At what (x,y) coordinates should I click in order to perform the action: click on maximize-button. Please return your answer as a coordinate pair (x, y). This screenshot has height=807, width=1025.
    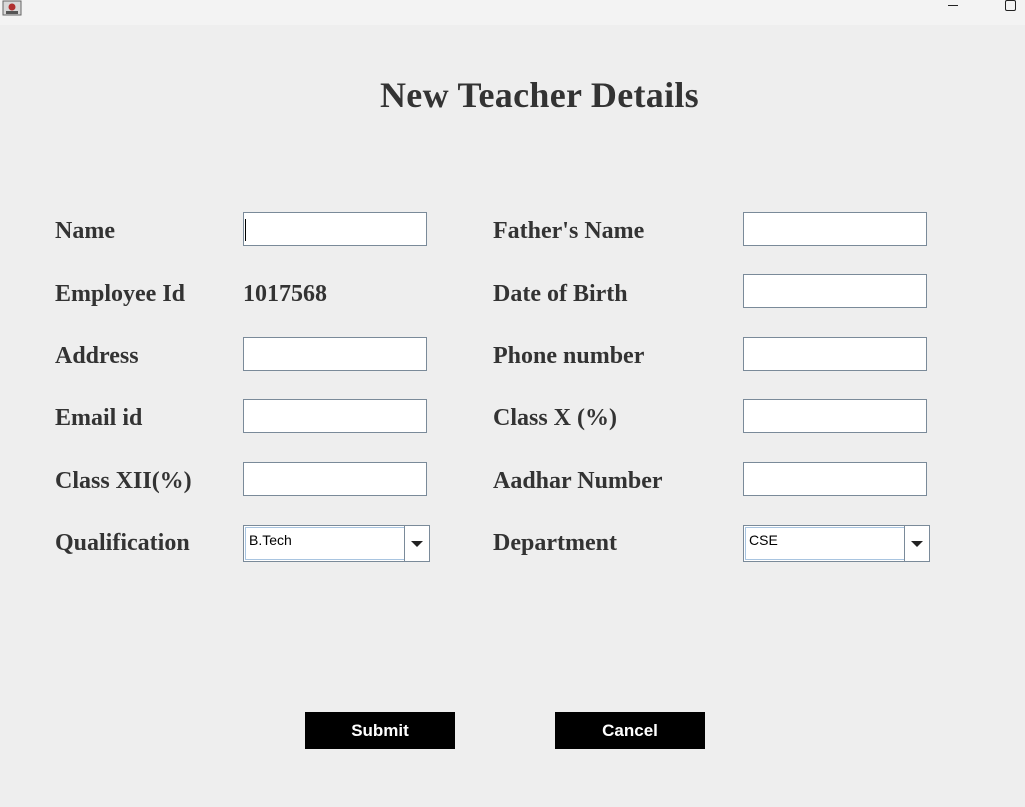
    Looking at the image, I should click on (1007, 7).